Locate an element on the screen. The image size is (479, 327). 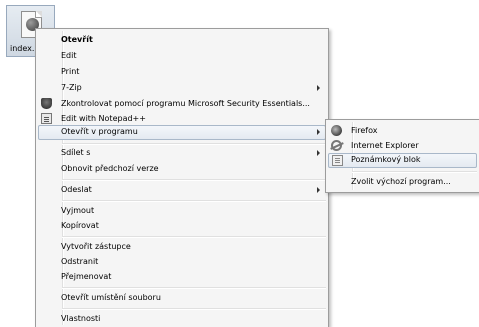
menu-item-restore-versions: Obnovit předchozí verze is located at coordinates (182, 169).